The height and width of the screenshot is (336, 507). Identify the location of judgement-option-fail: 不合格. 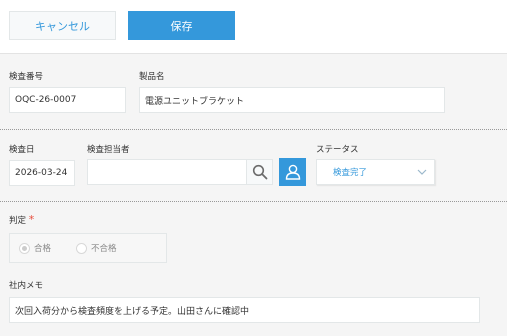
(96, 248).